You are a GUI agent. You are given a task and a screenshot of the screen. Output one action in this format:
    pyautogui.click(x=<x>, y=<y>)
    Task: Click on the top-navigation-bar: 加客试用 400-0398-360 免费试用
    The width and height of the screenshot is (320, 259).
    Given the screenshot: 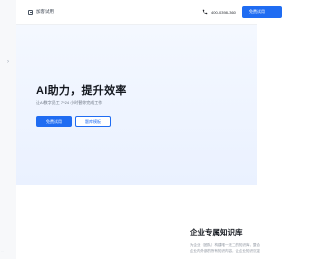 What is the action you would take?
    pyautogui.click(x=149, y=12)
    